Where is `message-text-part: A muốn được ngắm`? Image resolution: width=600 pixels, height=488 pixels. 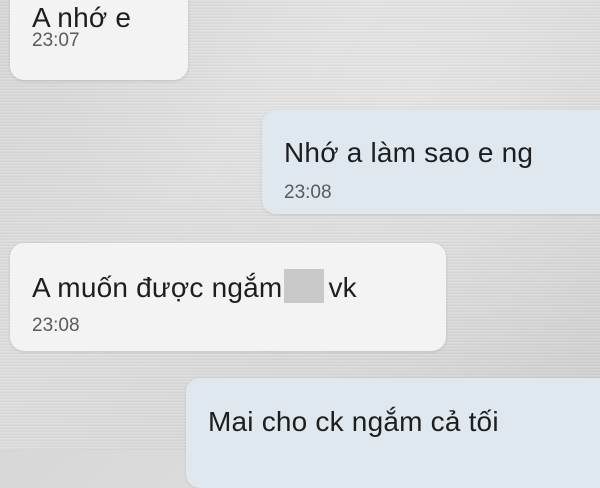 message-text-part: A muốn được ngắm is located at coordinates (157, 287).